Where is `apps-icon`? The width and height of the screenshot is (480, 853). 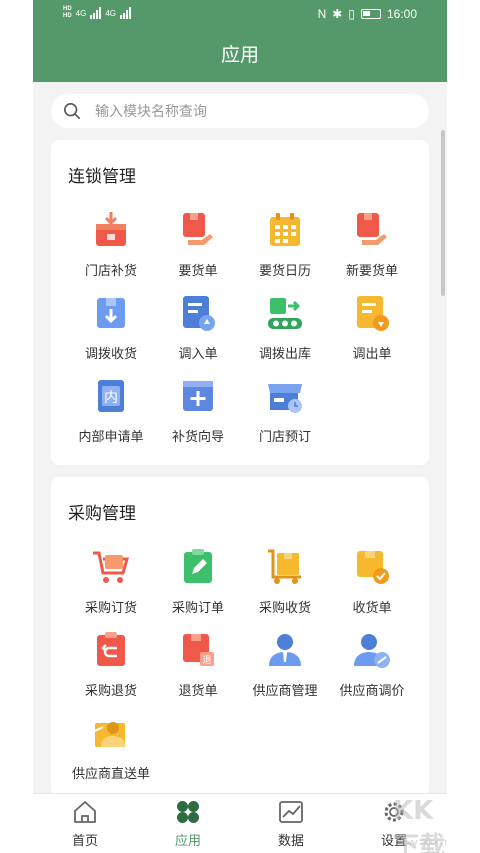 apps-icon is located at coordinates (188, 812).